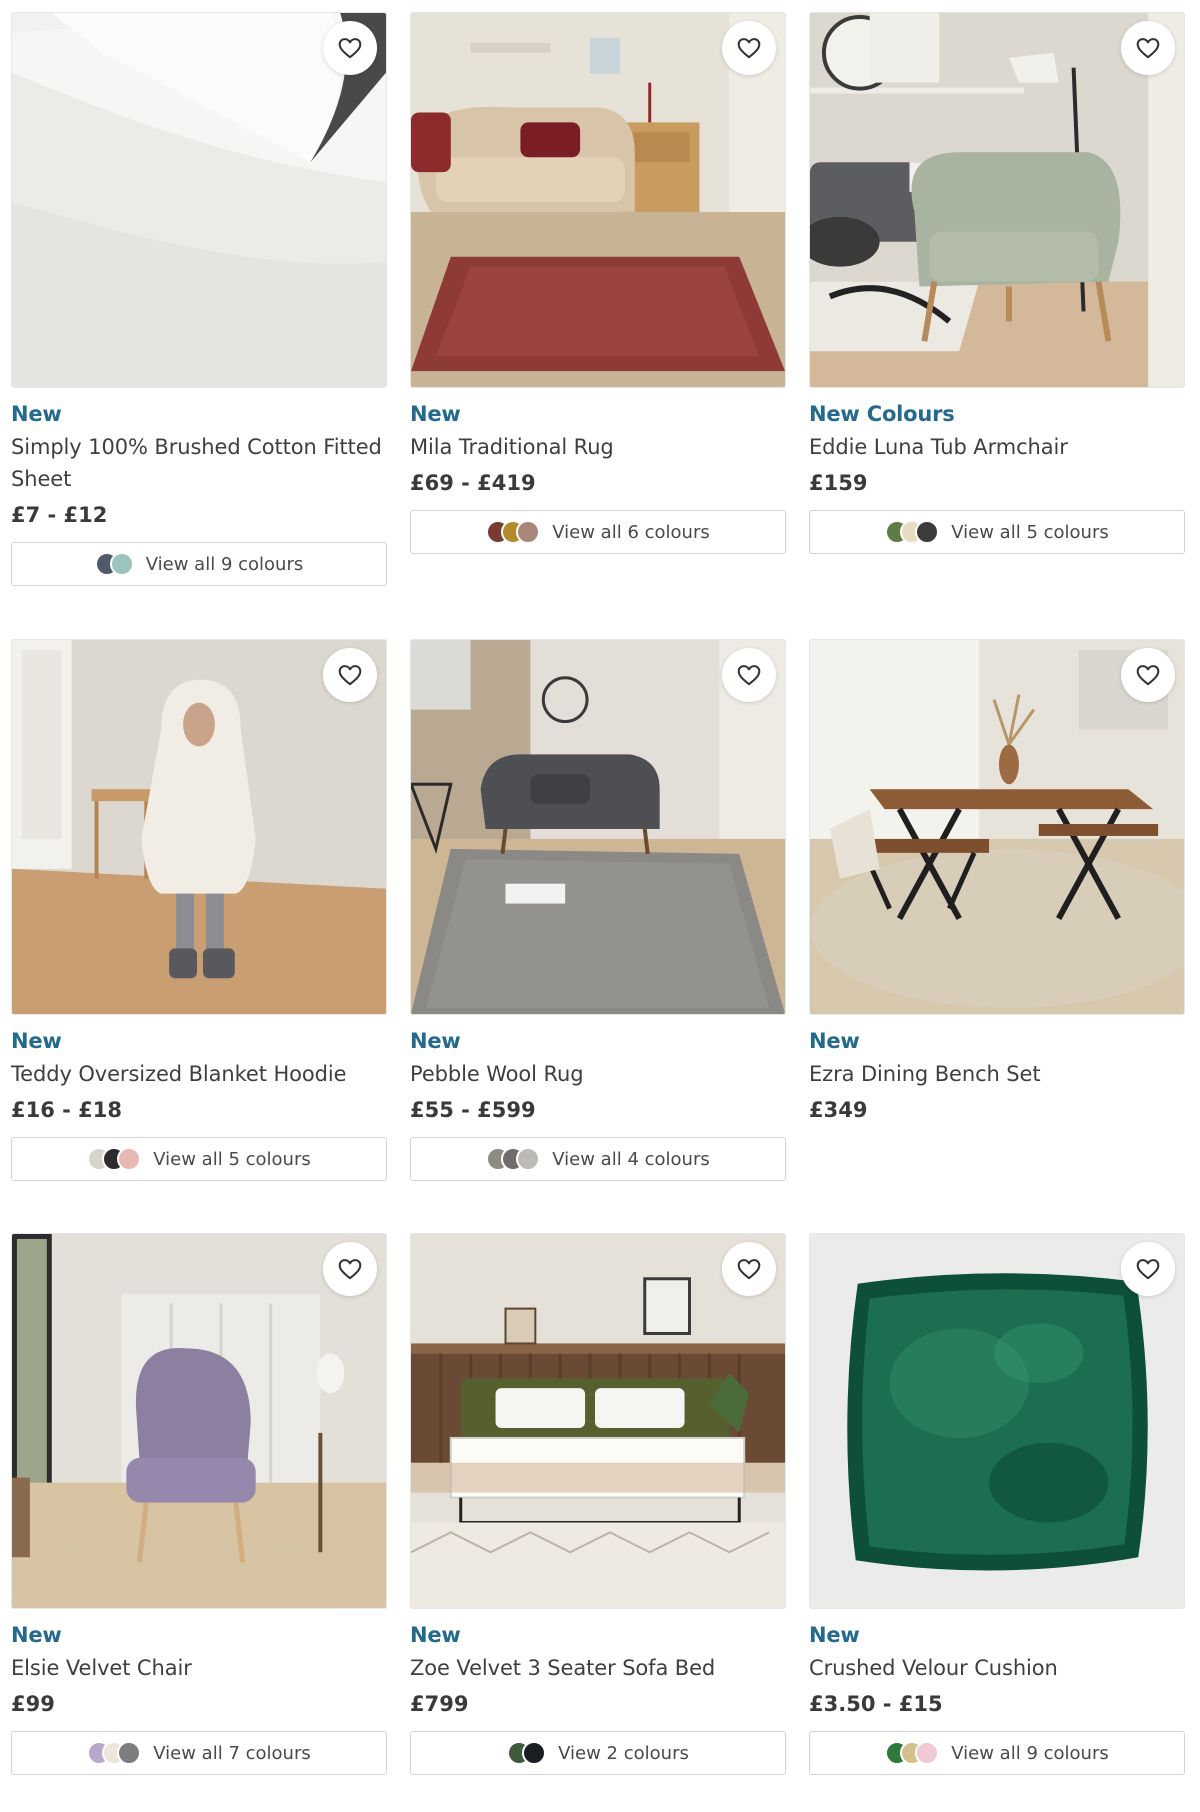  Describe the element at coordinates (997, 1668) in the screenshot. I see `product-name: Crushed Velour Cushion` at that location.